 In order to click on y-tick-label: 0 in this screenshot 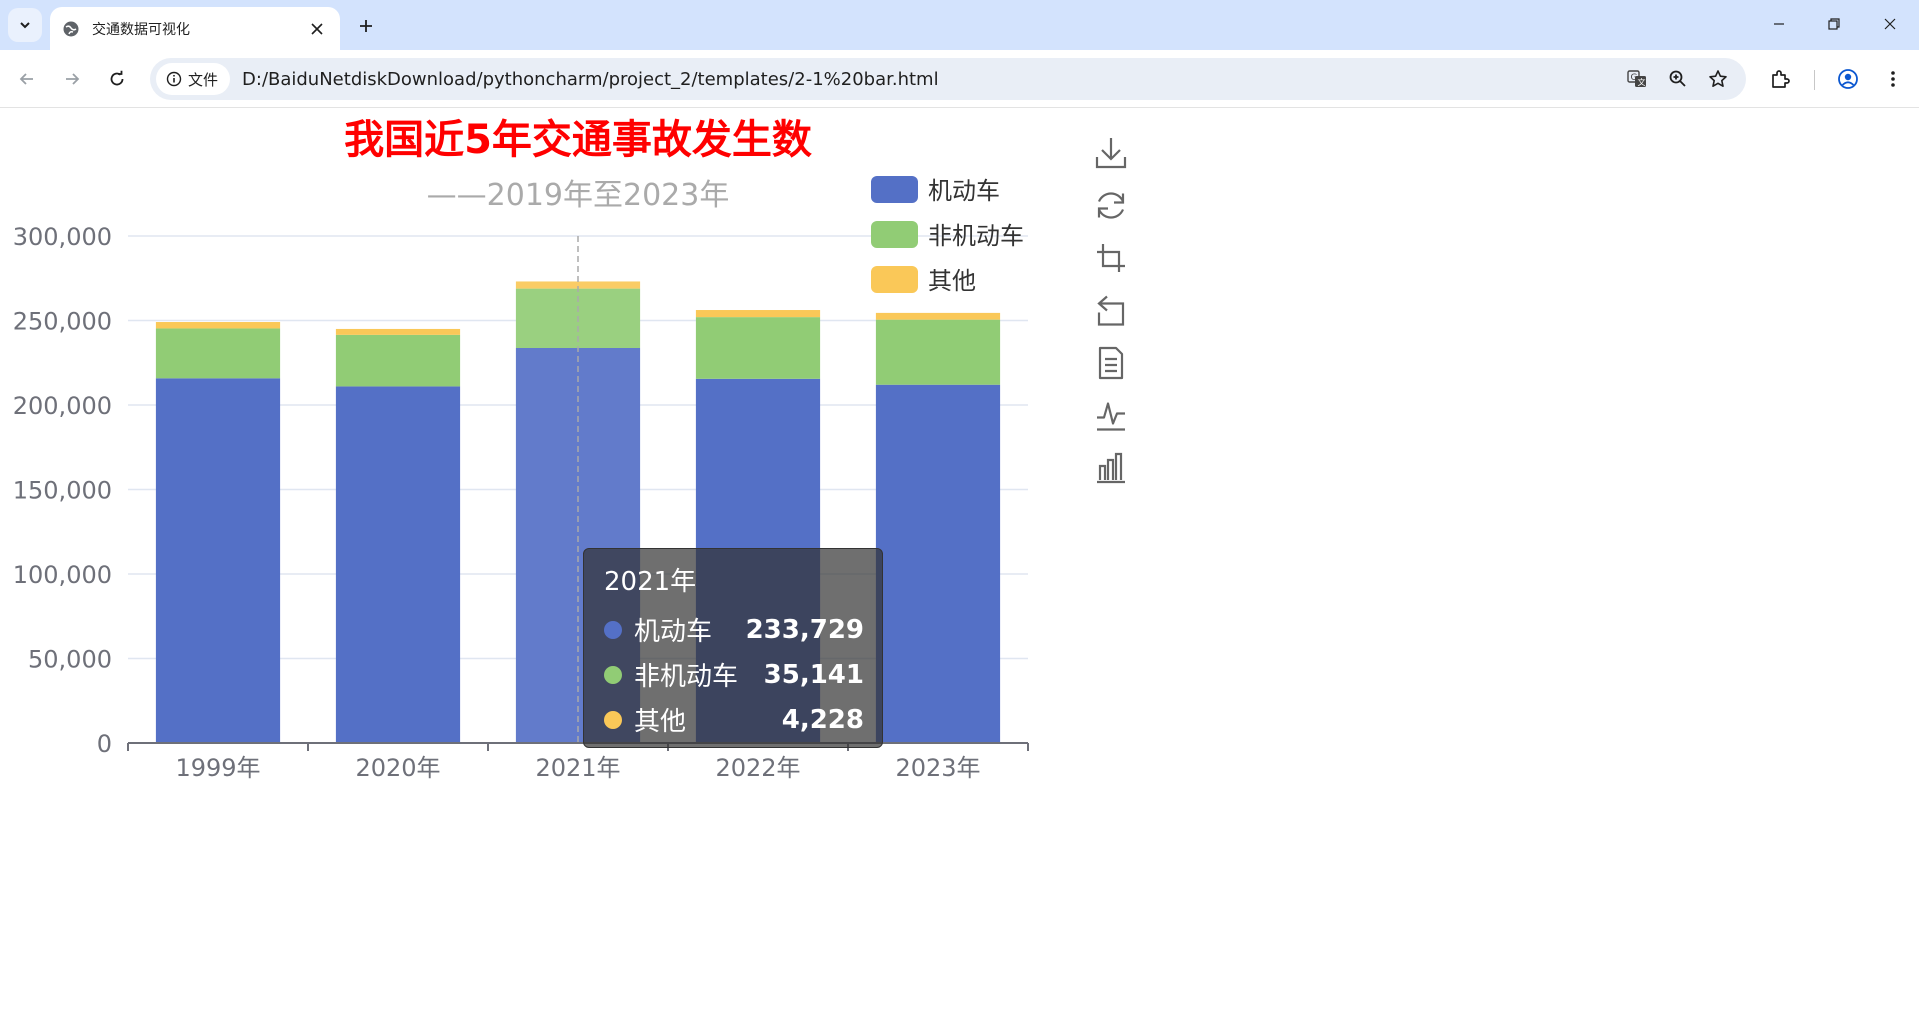, I will do `click(104, 744)`.